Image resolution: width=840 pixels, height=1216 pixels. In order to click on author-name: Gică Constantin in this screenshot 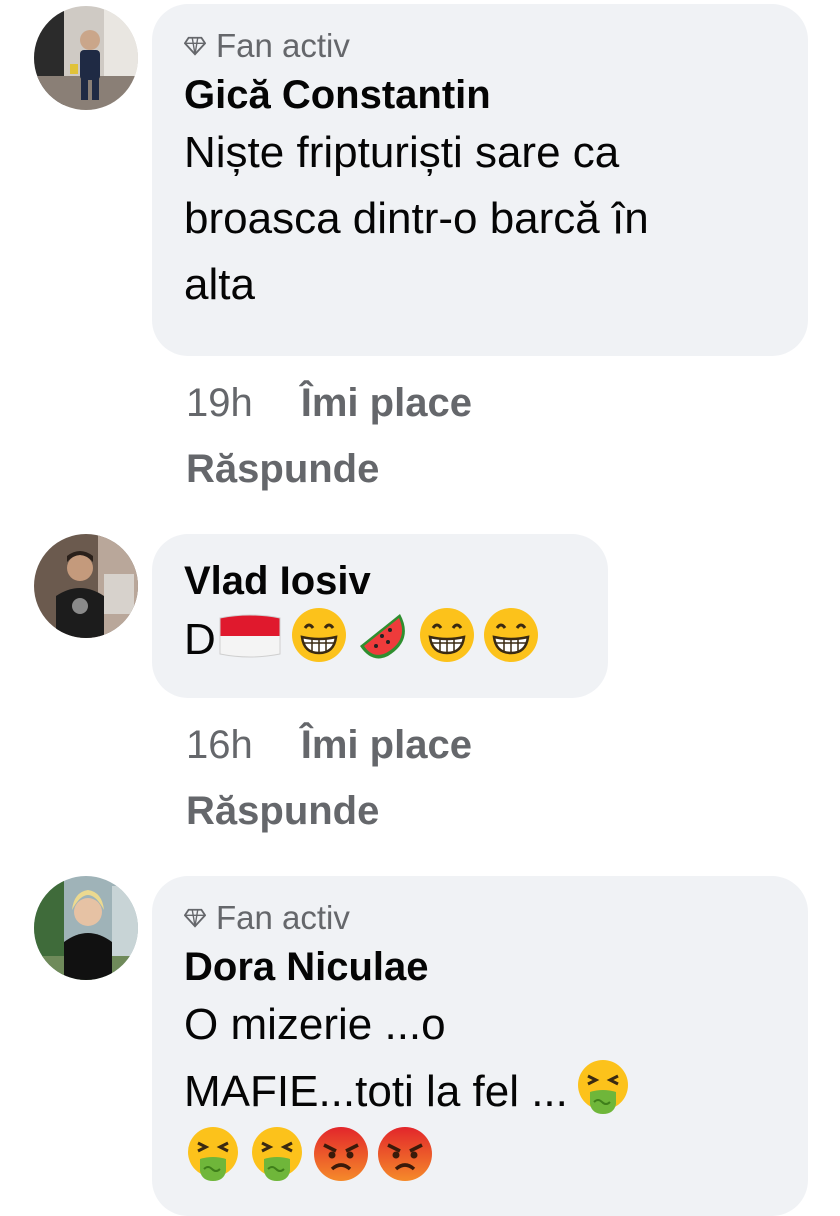, I will do `click(480, 95)`.